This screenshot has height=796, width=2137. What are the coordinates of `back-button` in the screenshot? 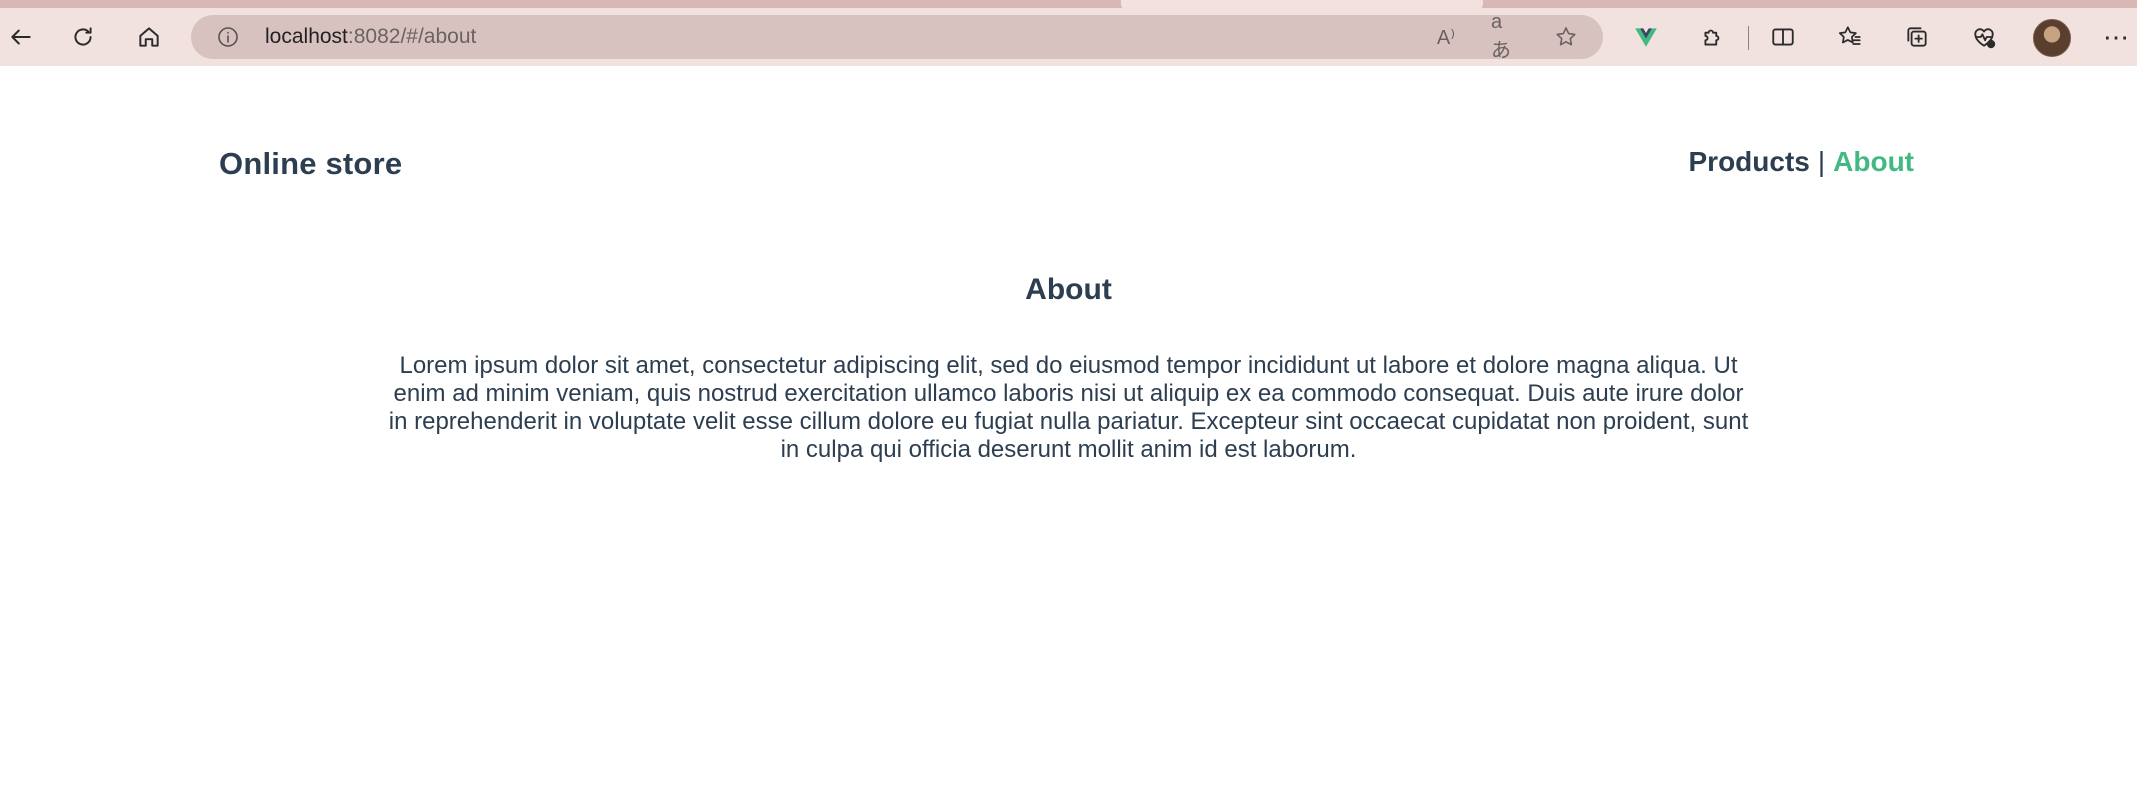 It's located at (21, 37).